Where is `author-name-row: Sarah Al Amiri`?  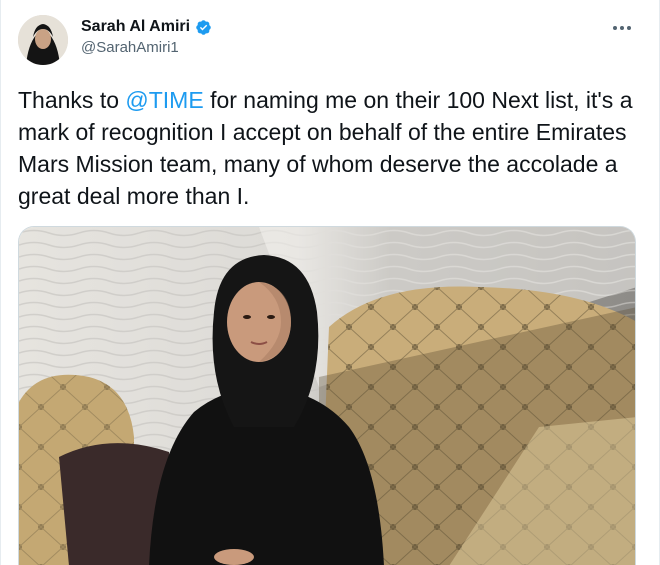
author-name-row: Sarah Al Amiri is located at coordinates (146, 27).